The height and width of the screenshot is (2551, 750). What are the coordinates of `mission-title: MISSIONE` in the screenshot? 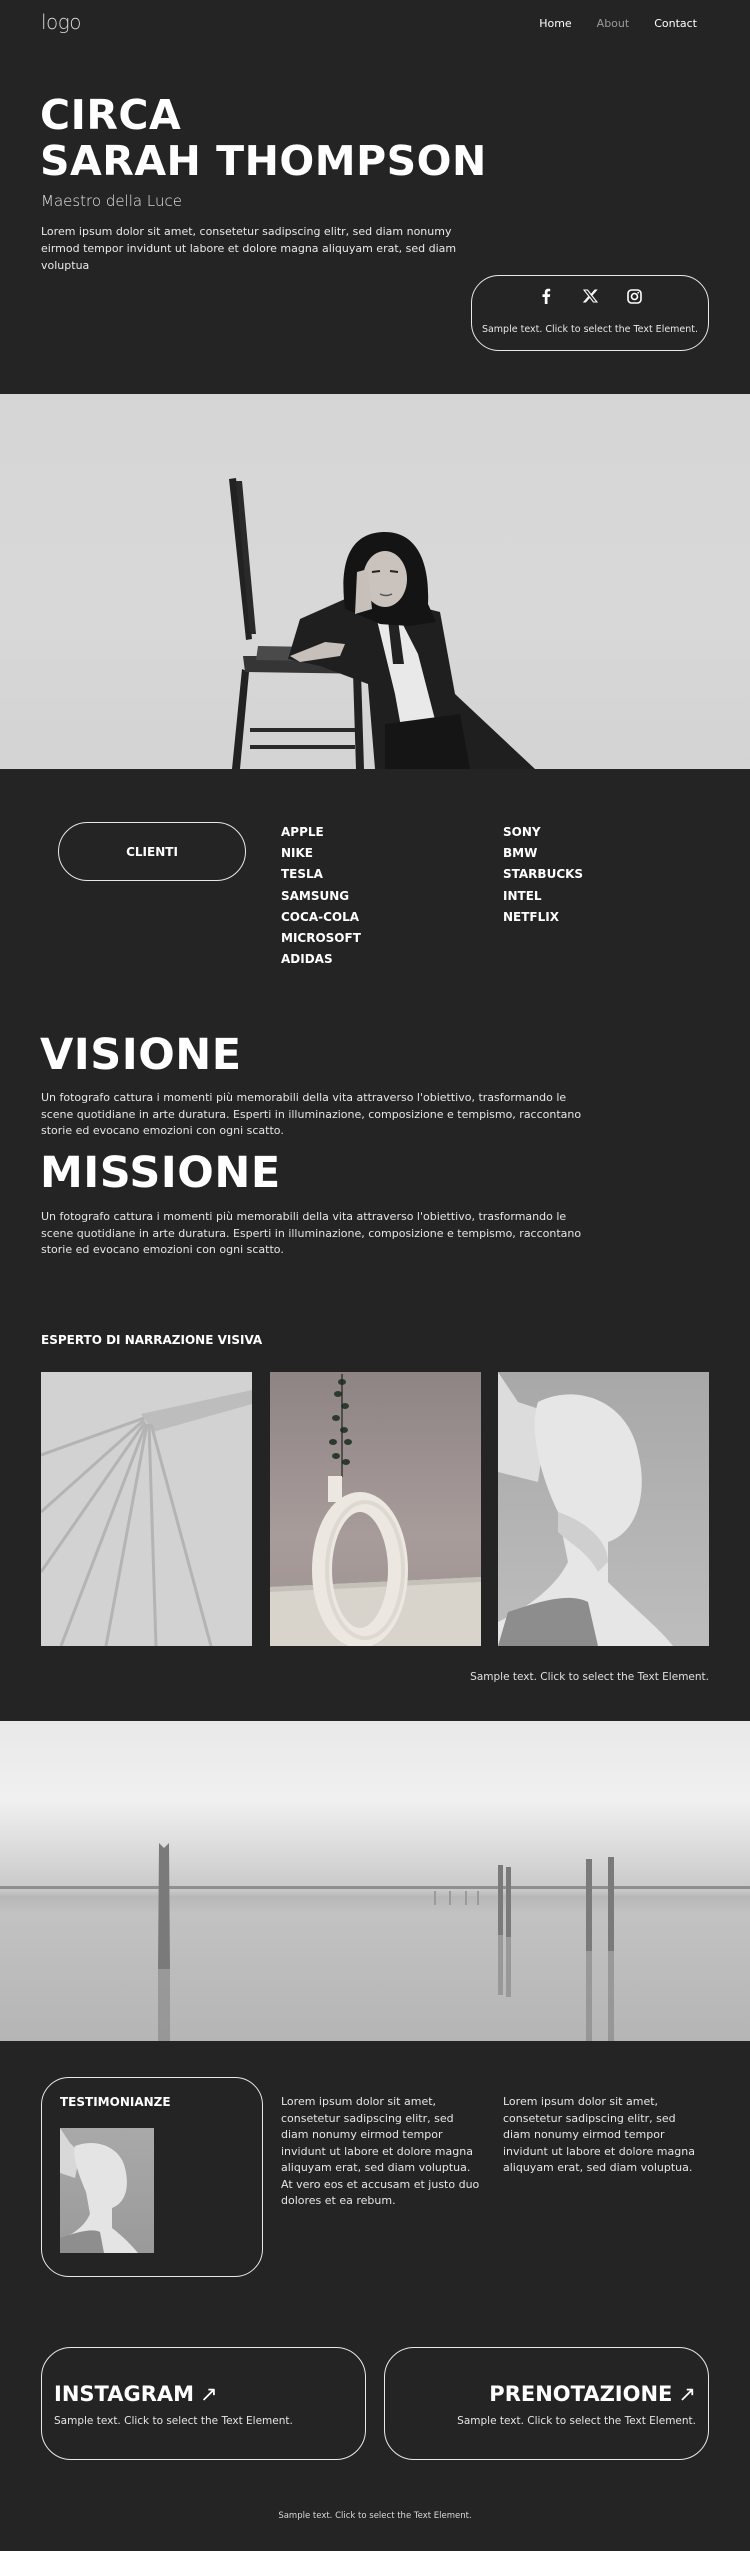 It's located at (160, 1173).